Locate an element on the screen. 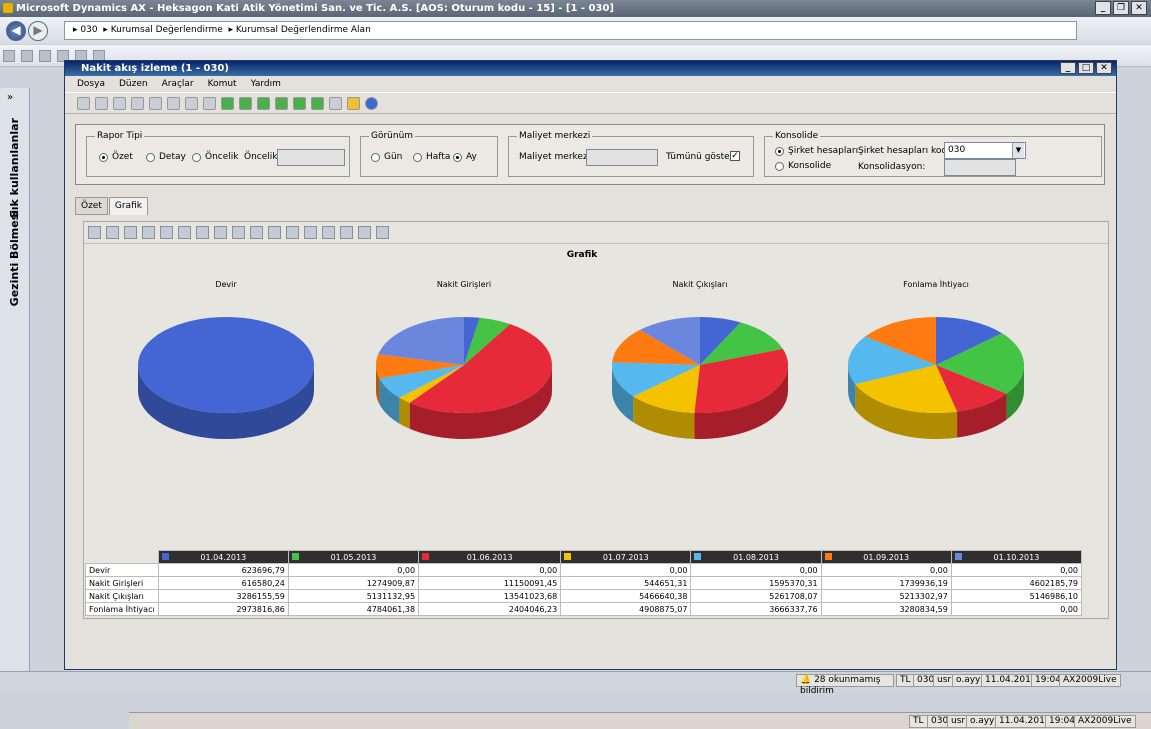 Image resolution: width=1151 pixels, height=729 pixels. menu-duzen: Düzen is located at coordinates (133, 84).